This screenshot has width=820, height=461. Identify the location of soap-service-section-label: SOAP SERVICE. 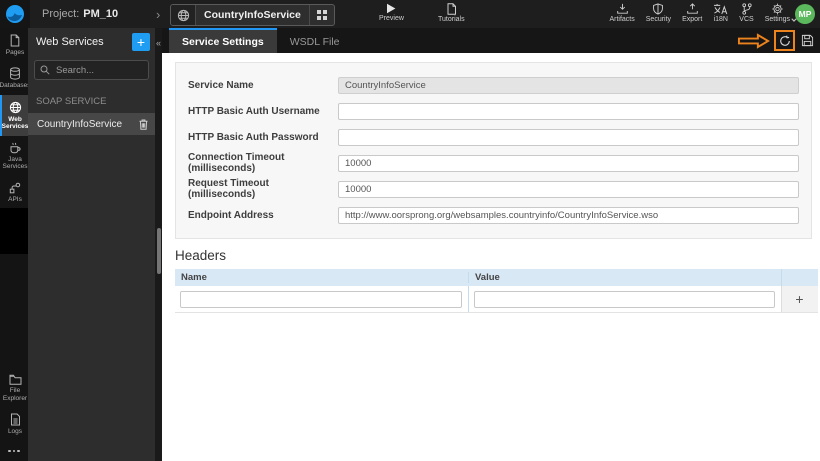
(71, 101).